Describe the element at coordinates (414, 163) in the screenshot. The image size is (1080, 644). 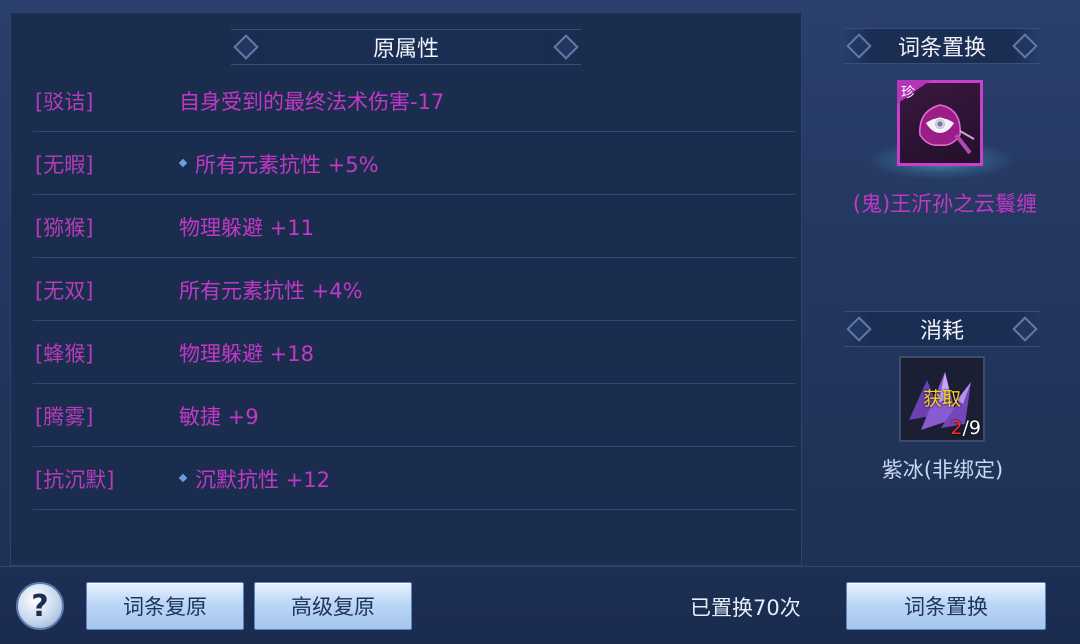
I see `attribute-row: [无暇] 所有元素抗性 +5%` at that location.